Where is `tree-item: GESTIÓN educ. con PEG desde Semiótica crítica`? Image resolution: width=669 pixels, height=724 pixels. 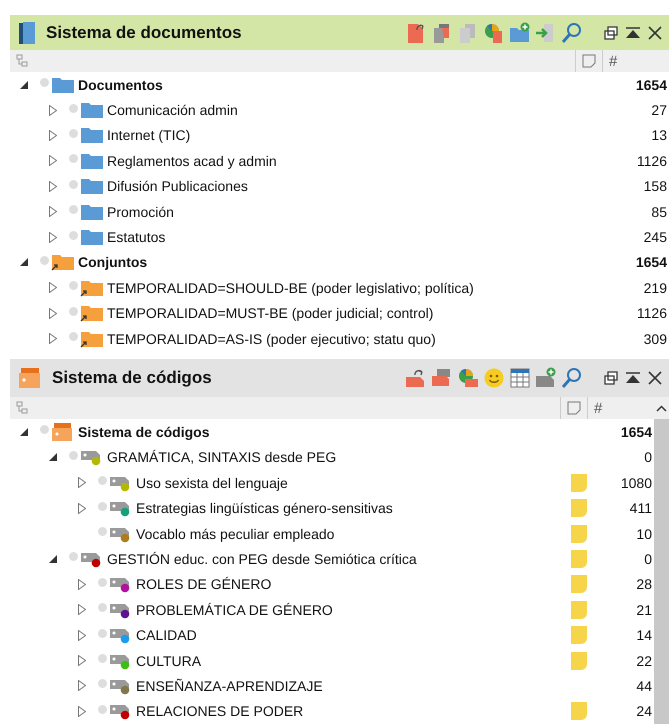 tree-item: GESTIÓN educ. con PEG desde Semiótica crítica is located at coordinates (336, 558).